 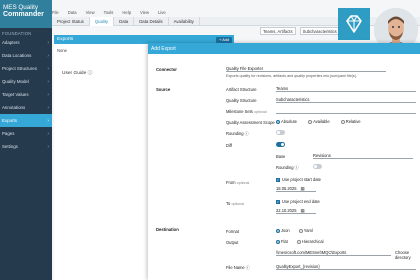 I want to click on output-flat-label: Flat, so click(x=284, y=241).